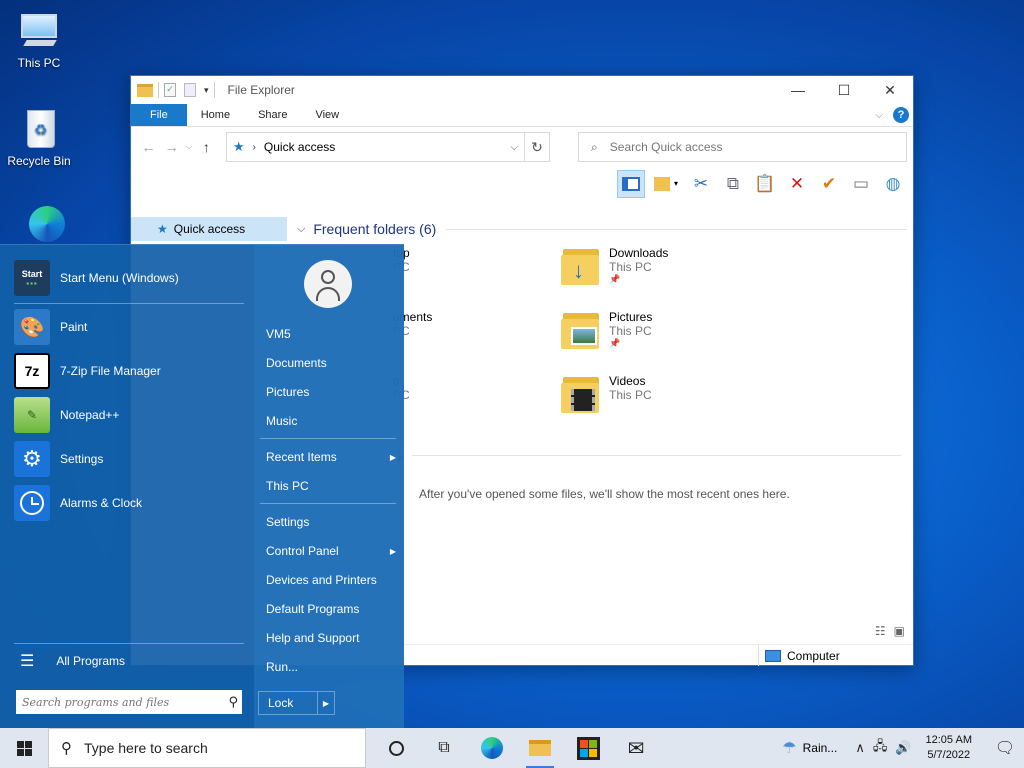 This screenshot has height=768, width=1024. I want to click on folder-videos: Videos This PC, so click(606, 394).